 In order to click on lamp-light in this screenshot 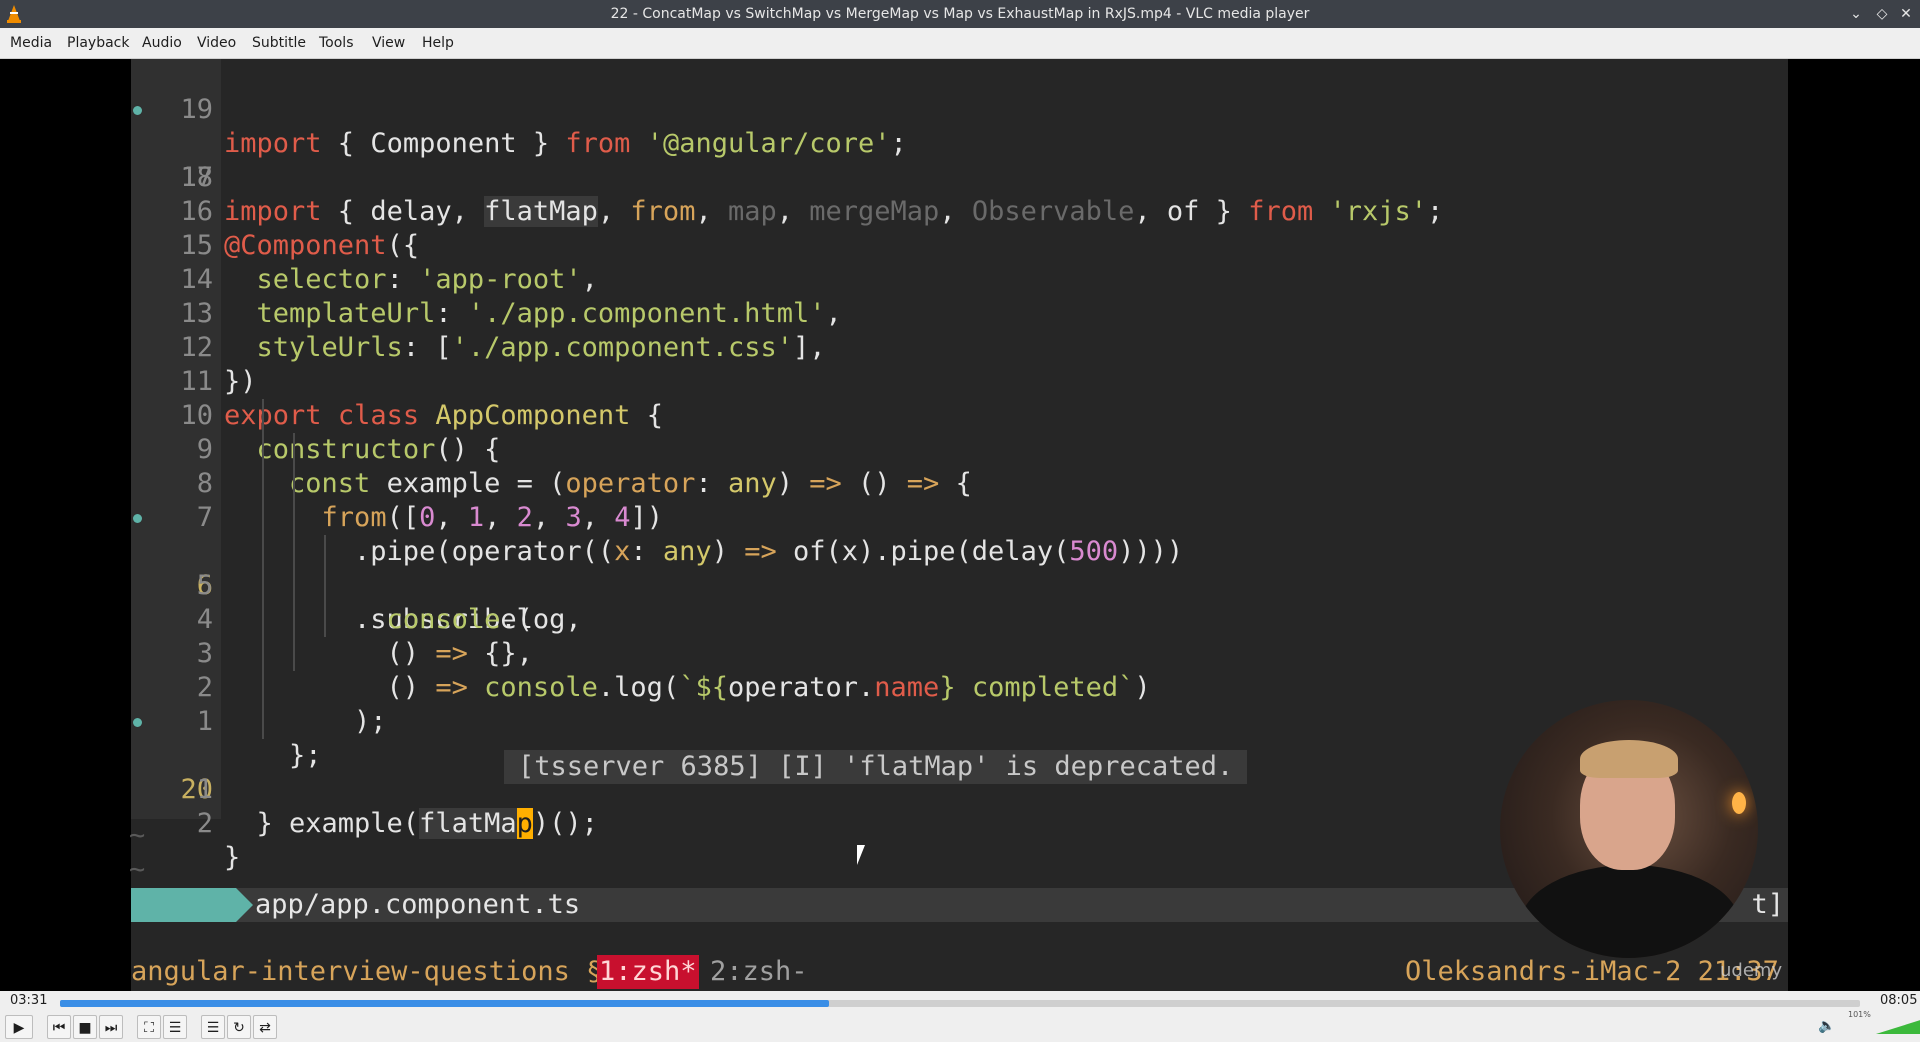, I will do `click(1739, 803)`.